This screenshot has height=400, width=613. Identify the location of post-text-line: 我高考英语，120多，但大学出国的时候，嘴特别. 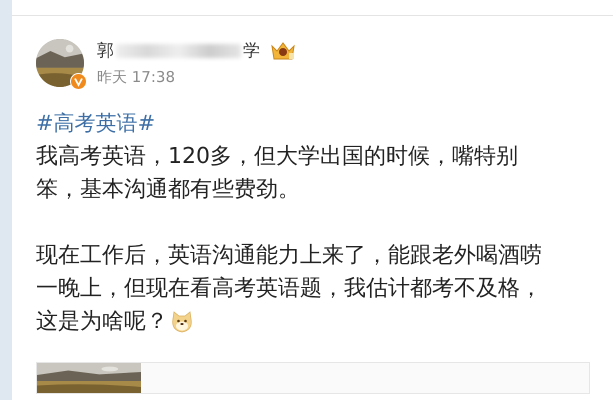
(277, 157).